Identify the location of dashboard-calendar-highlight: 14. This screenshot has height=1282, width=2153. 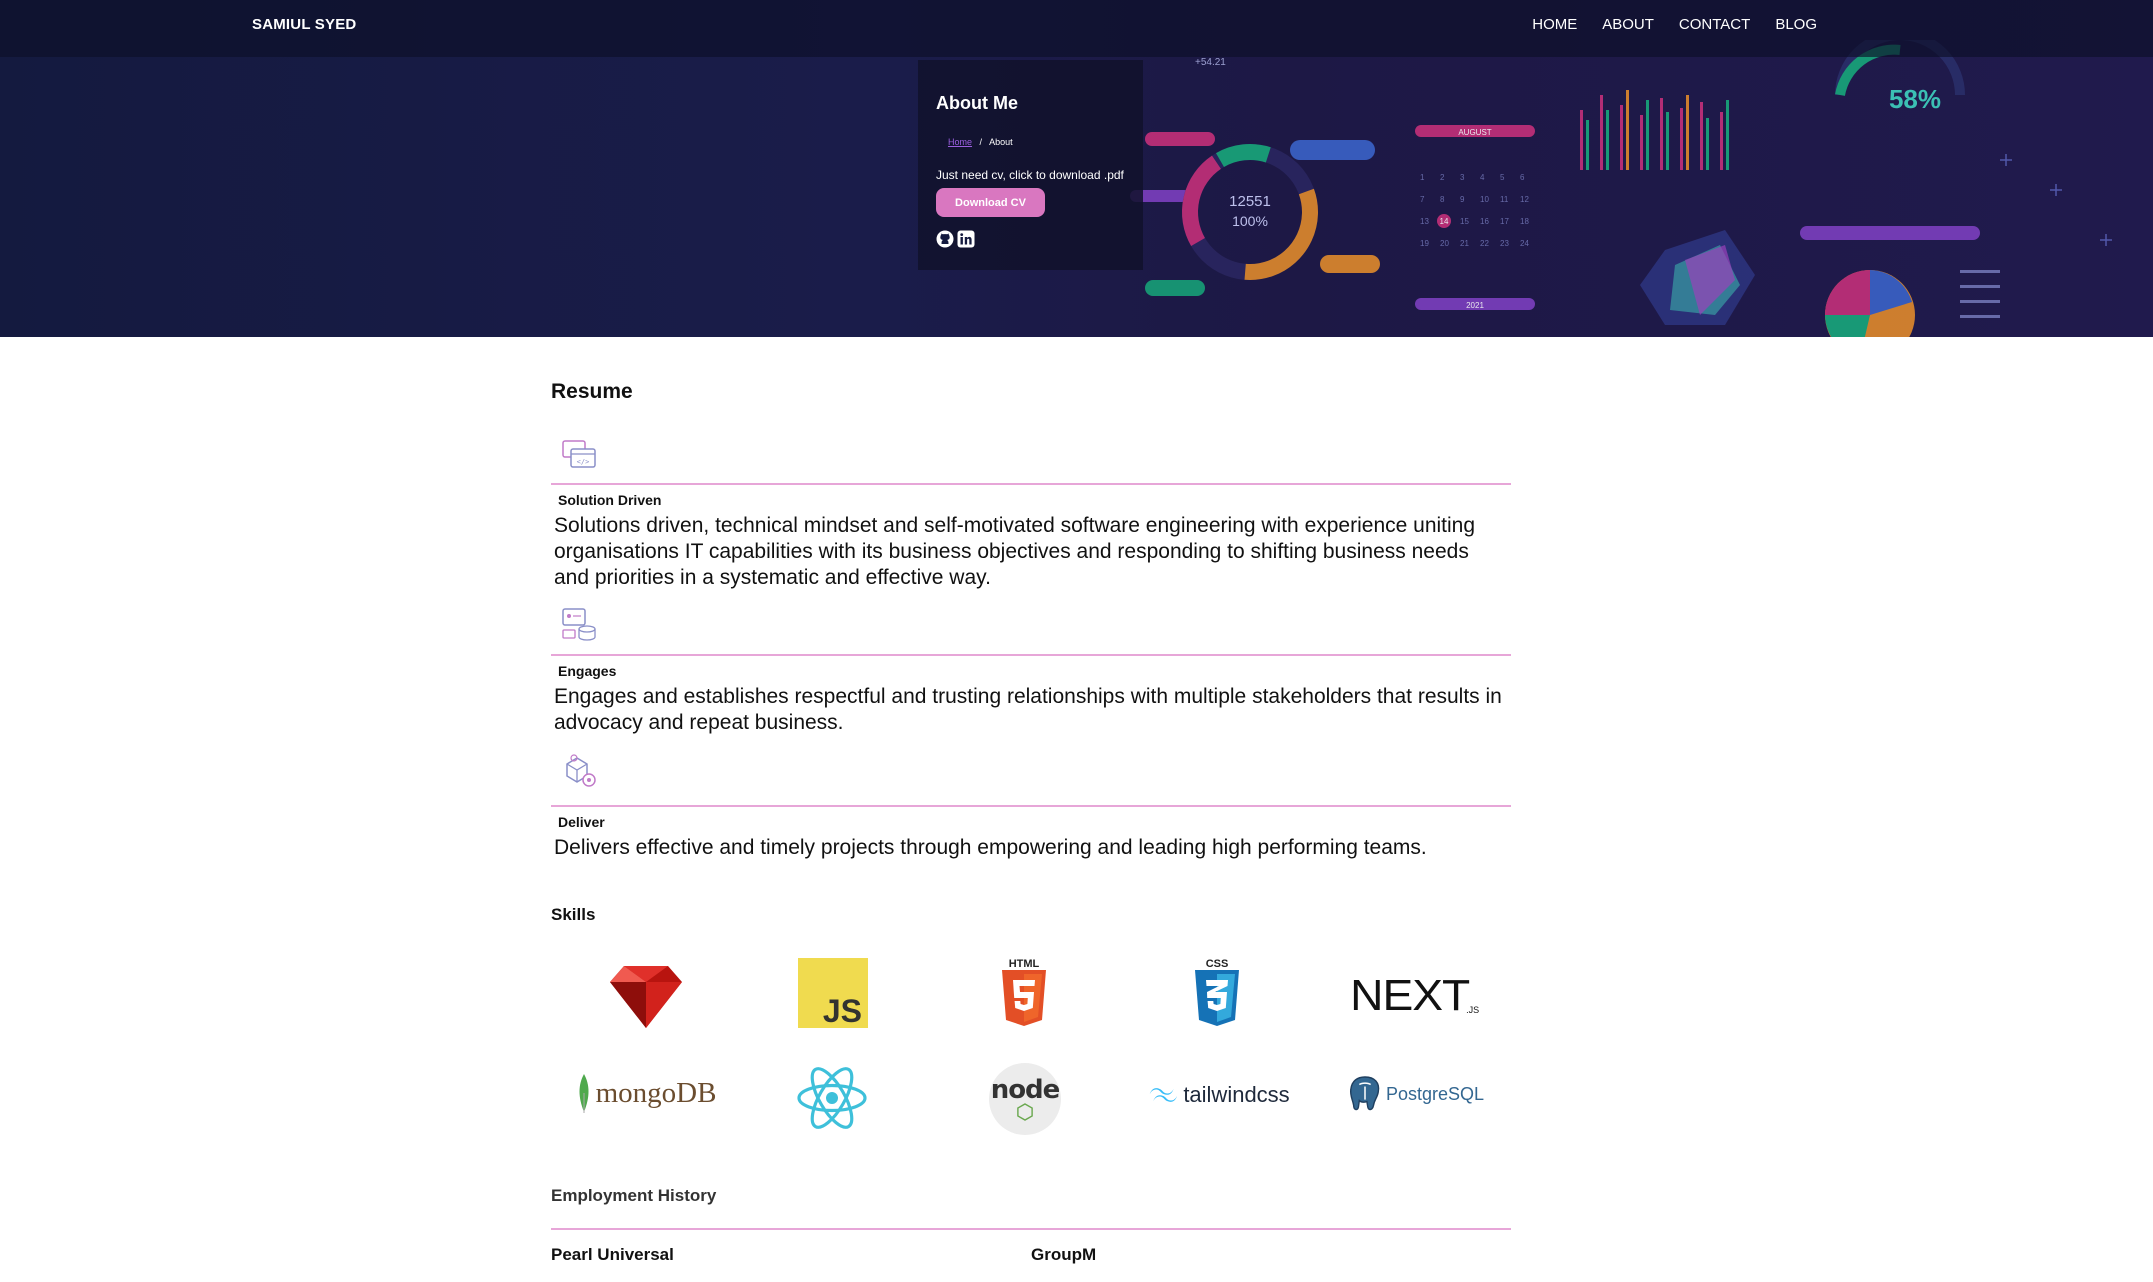
(1444, 221).